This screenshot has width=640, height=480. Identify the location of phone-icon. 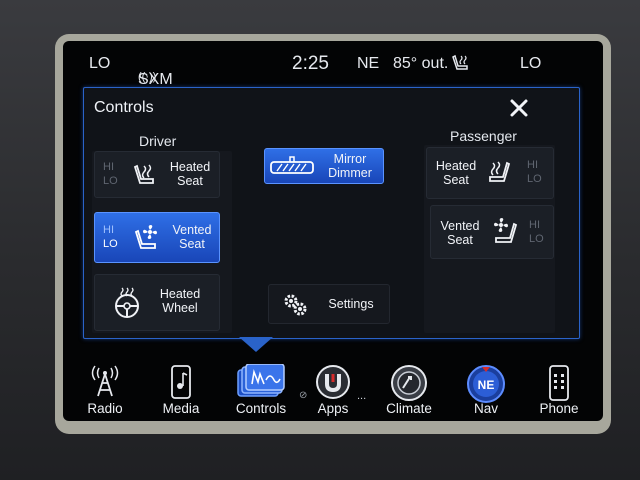
(559, 383).